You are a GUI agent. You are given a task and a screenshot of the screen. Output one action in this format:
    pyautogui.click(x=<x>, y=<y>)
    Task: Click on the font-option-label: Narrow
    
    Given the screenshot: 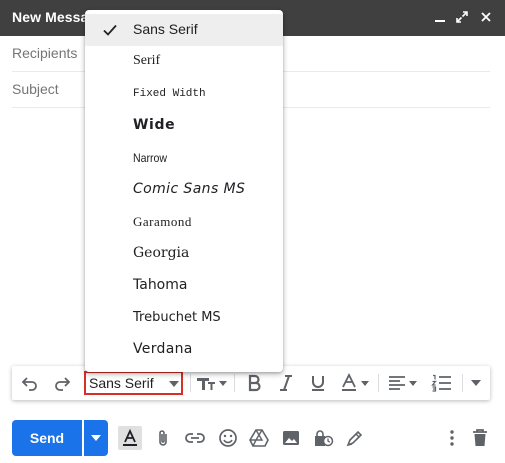 What is the action you would take?
    pyautogui.click(x=150, y=158)
    